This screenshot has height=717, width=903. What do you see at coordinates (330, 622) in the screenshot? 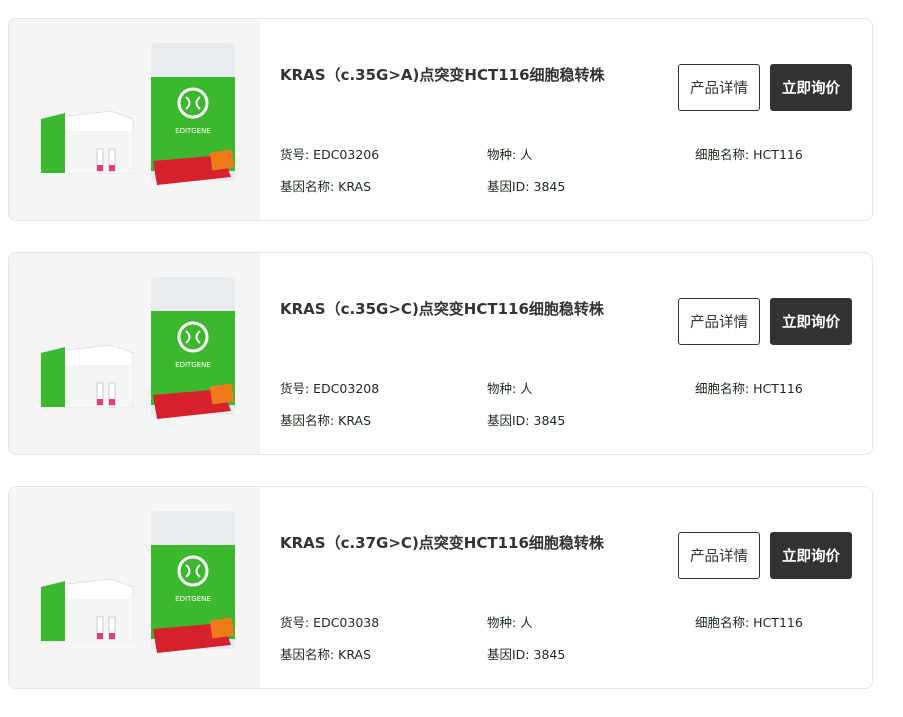
I see `sku-label: 货号: EDC03038` at bounding box center [330, 622].